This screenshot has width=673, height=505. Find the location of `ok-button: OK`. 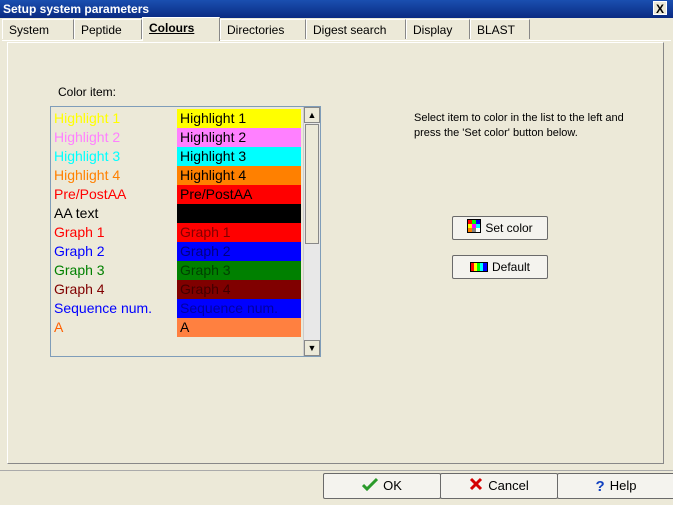

ok-button: OK is located at coordinates (382, 486).